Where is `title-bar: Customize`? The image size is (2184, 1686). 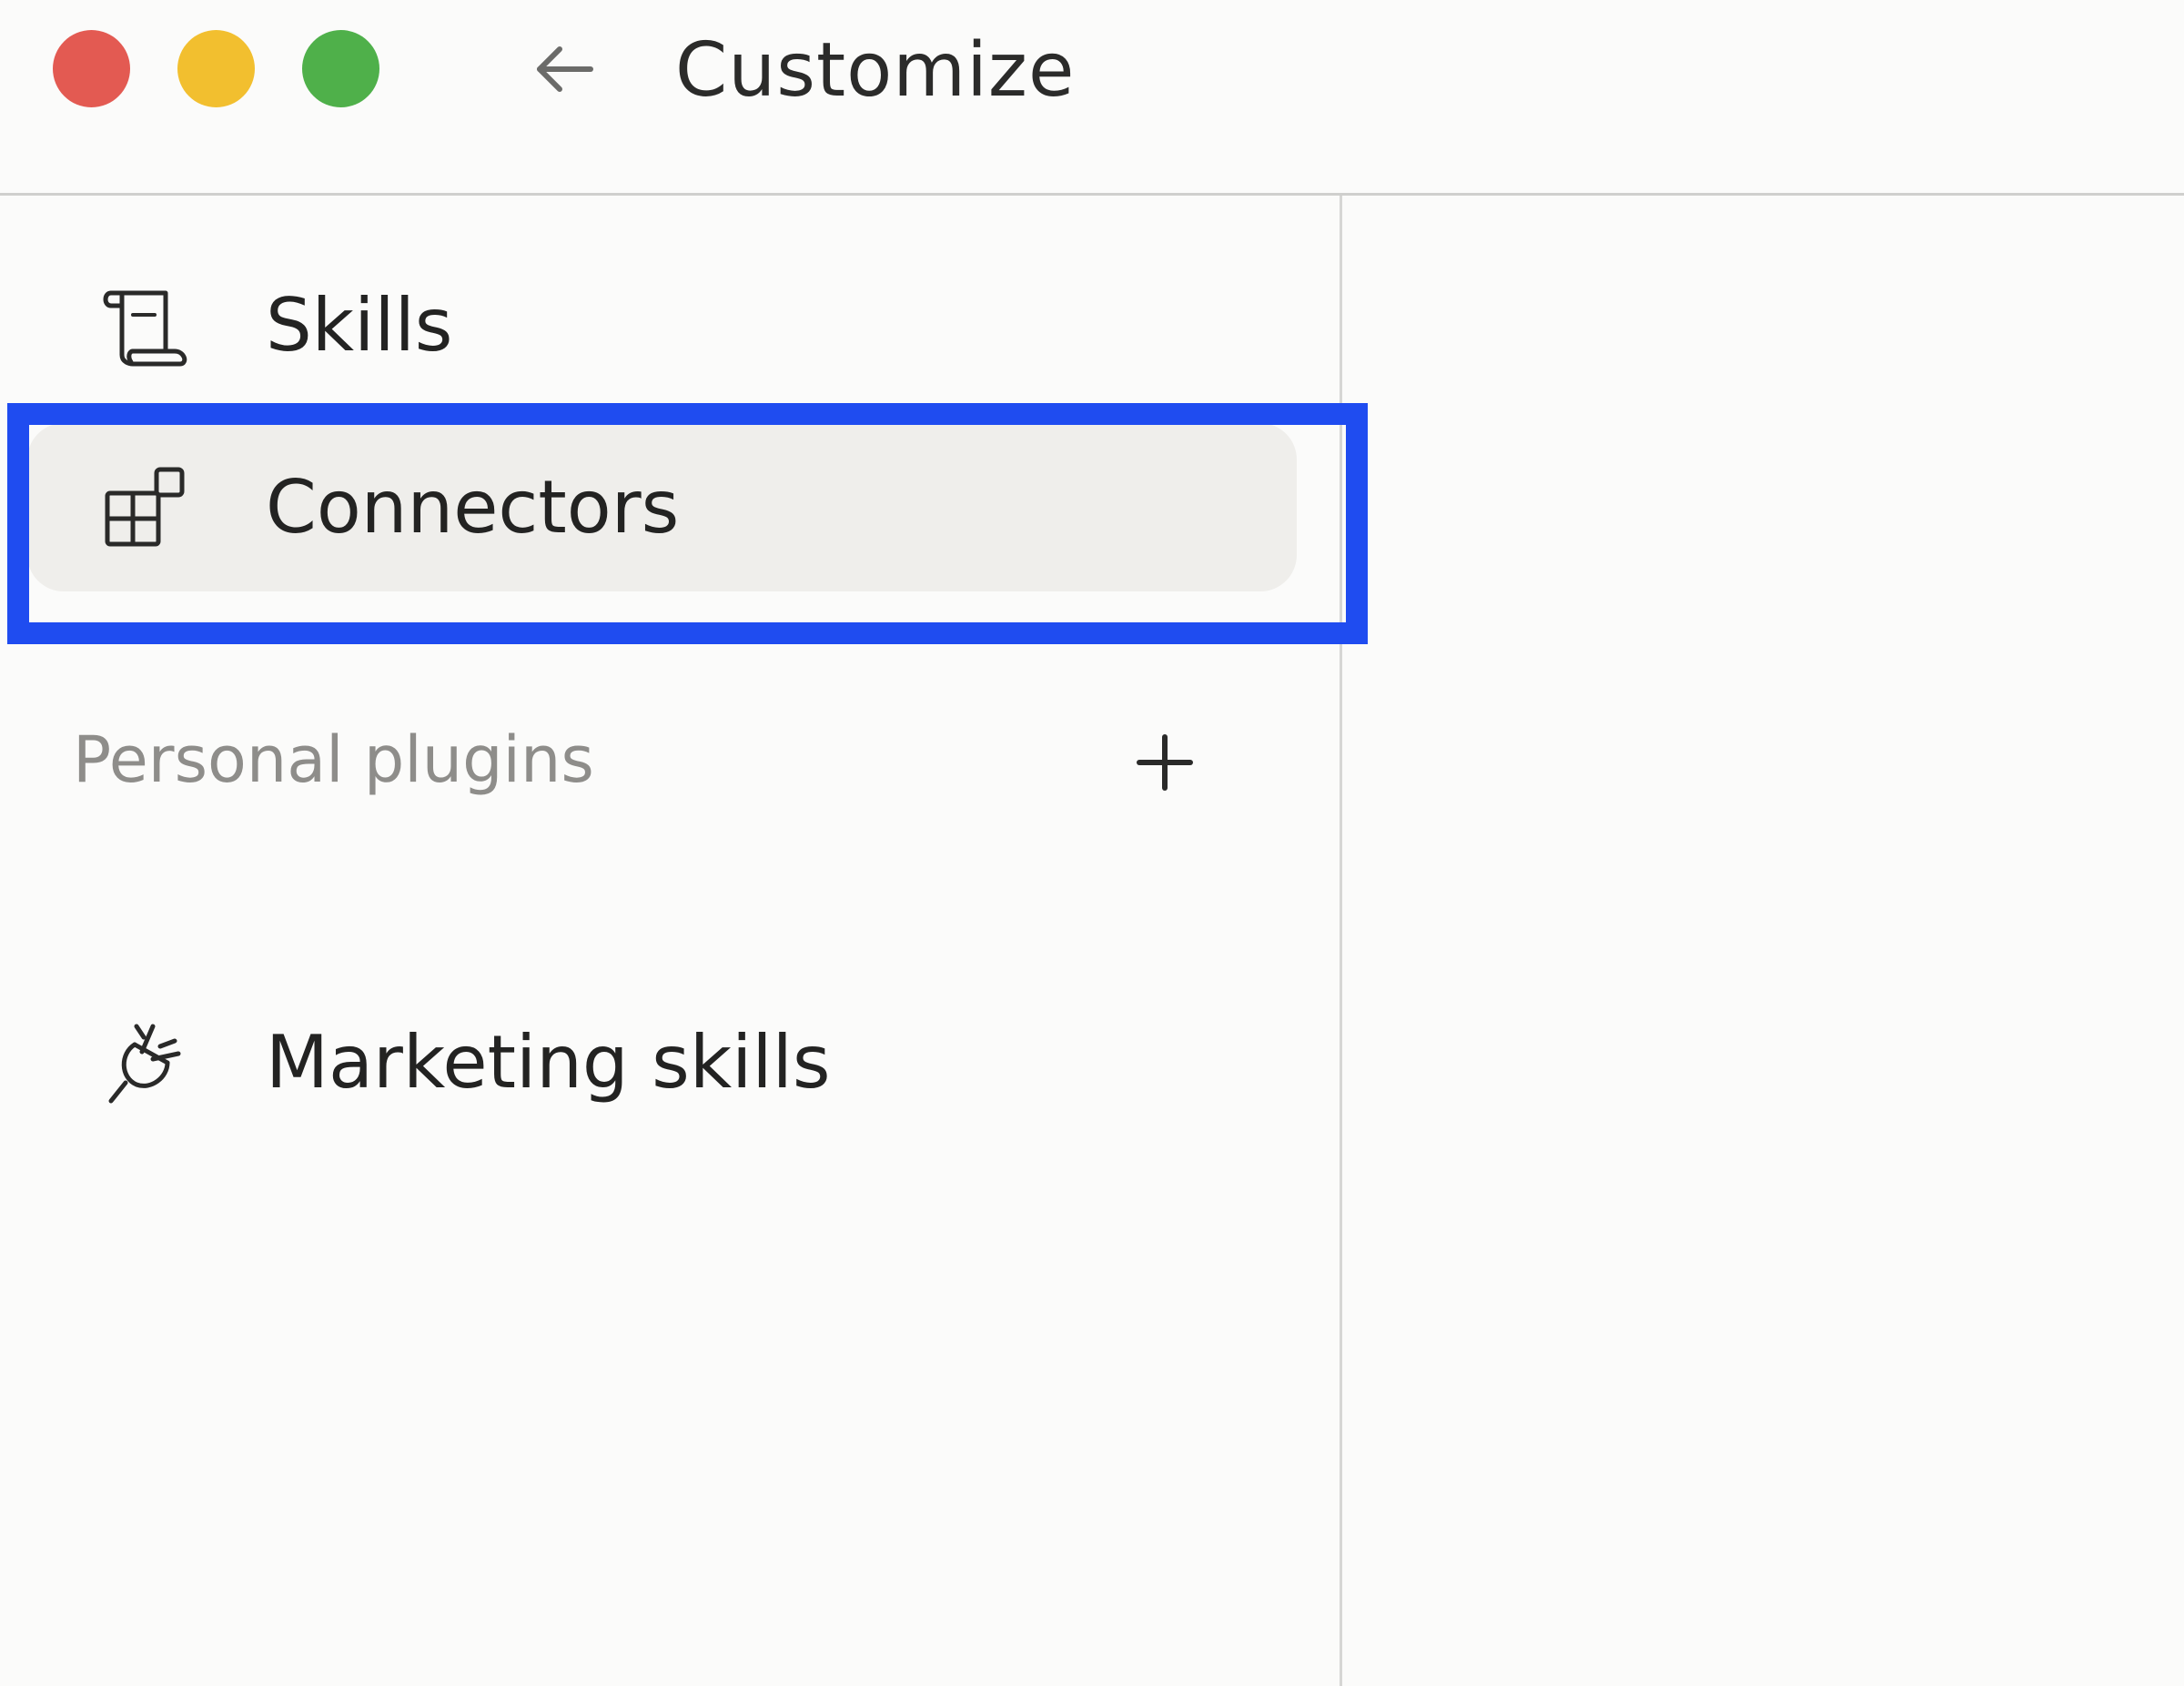
title-bar: Customize is located at coordinates (1092, 98).